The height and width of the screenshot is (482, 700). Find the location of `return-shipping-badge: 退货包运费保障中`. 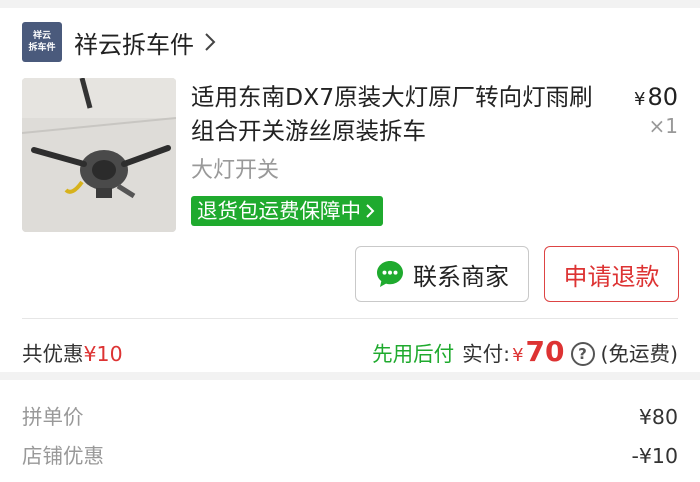

return-shipping-badge: 退货包运费保障中 is located at coordinates (287, 211).